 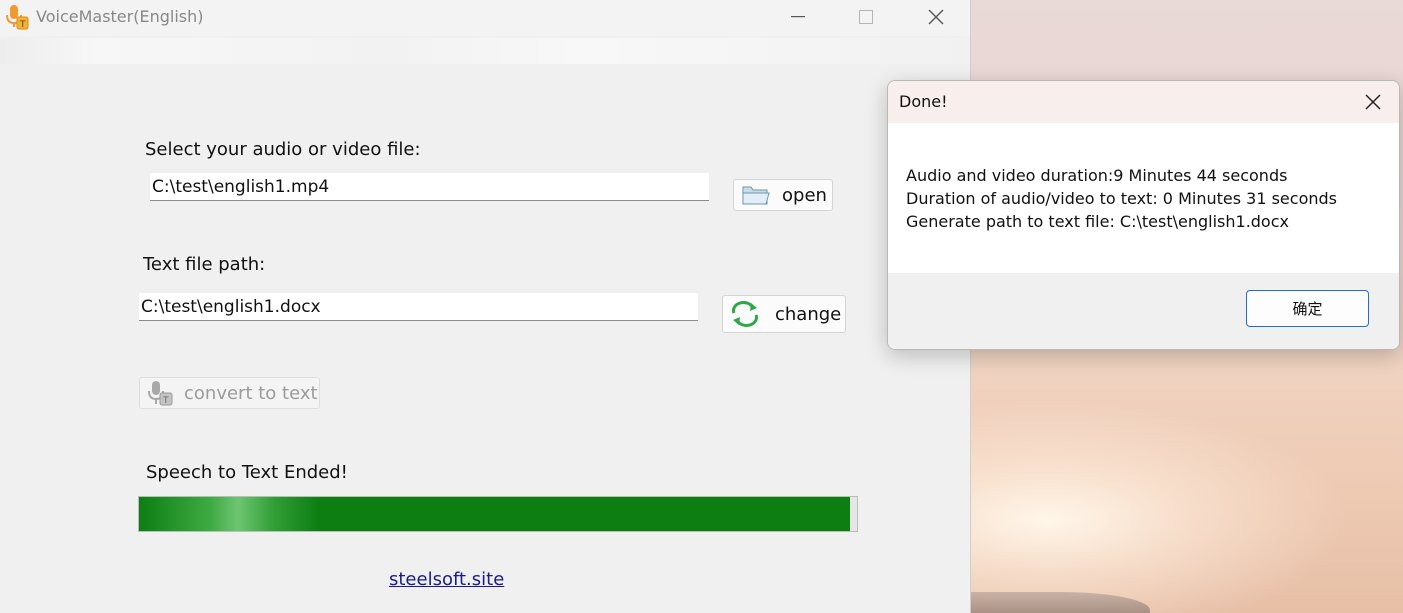 I want to click on desktop-wallpaper-glow, so click(x=1185, y=496).